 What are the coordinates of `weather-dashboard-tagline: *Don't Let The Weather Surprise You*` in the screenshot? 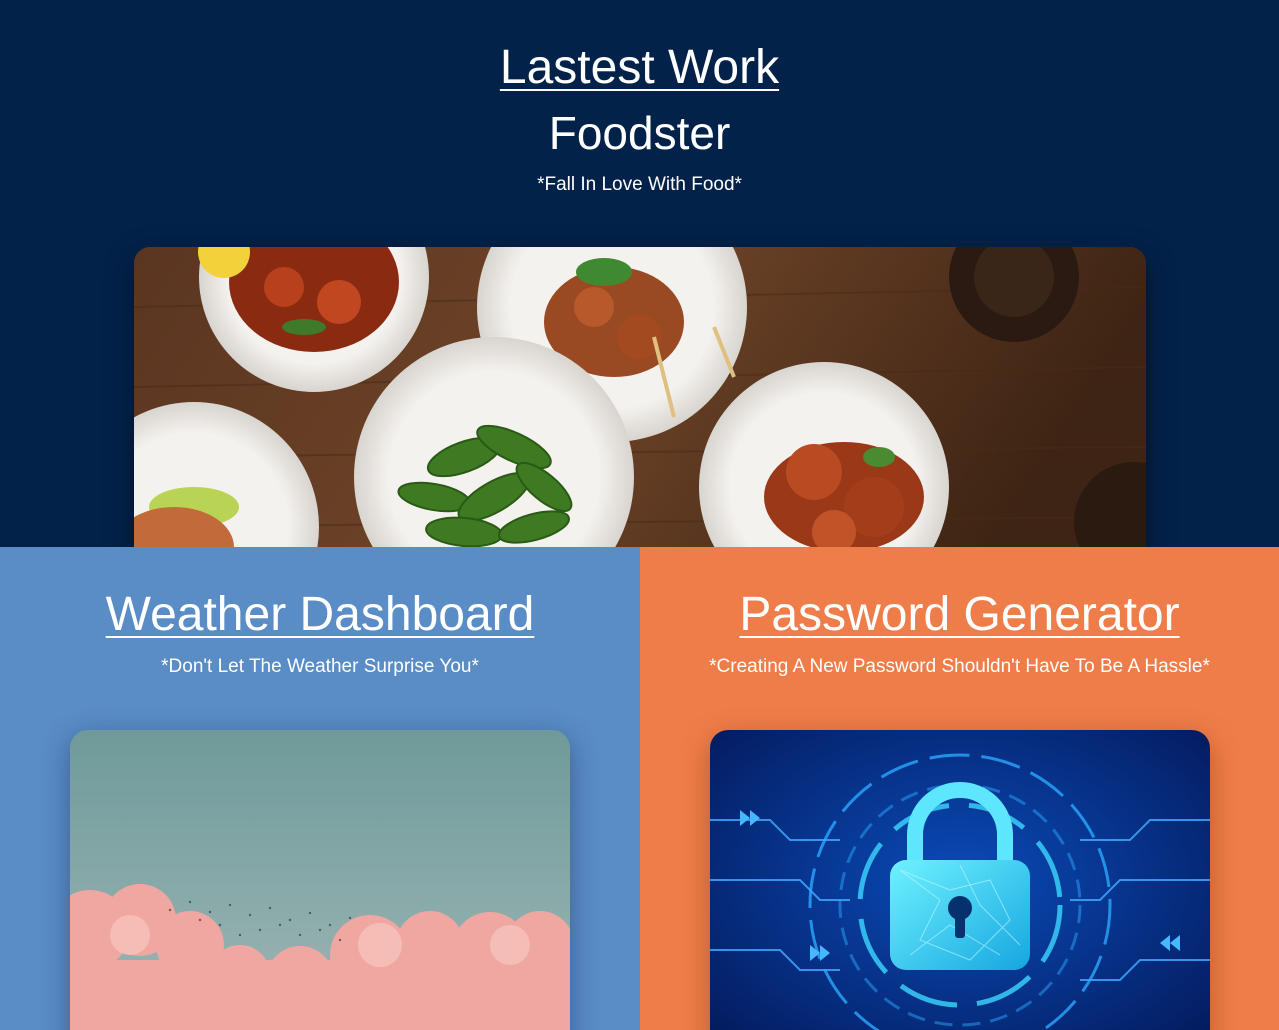 It's located at (320, 666).